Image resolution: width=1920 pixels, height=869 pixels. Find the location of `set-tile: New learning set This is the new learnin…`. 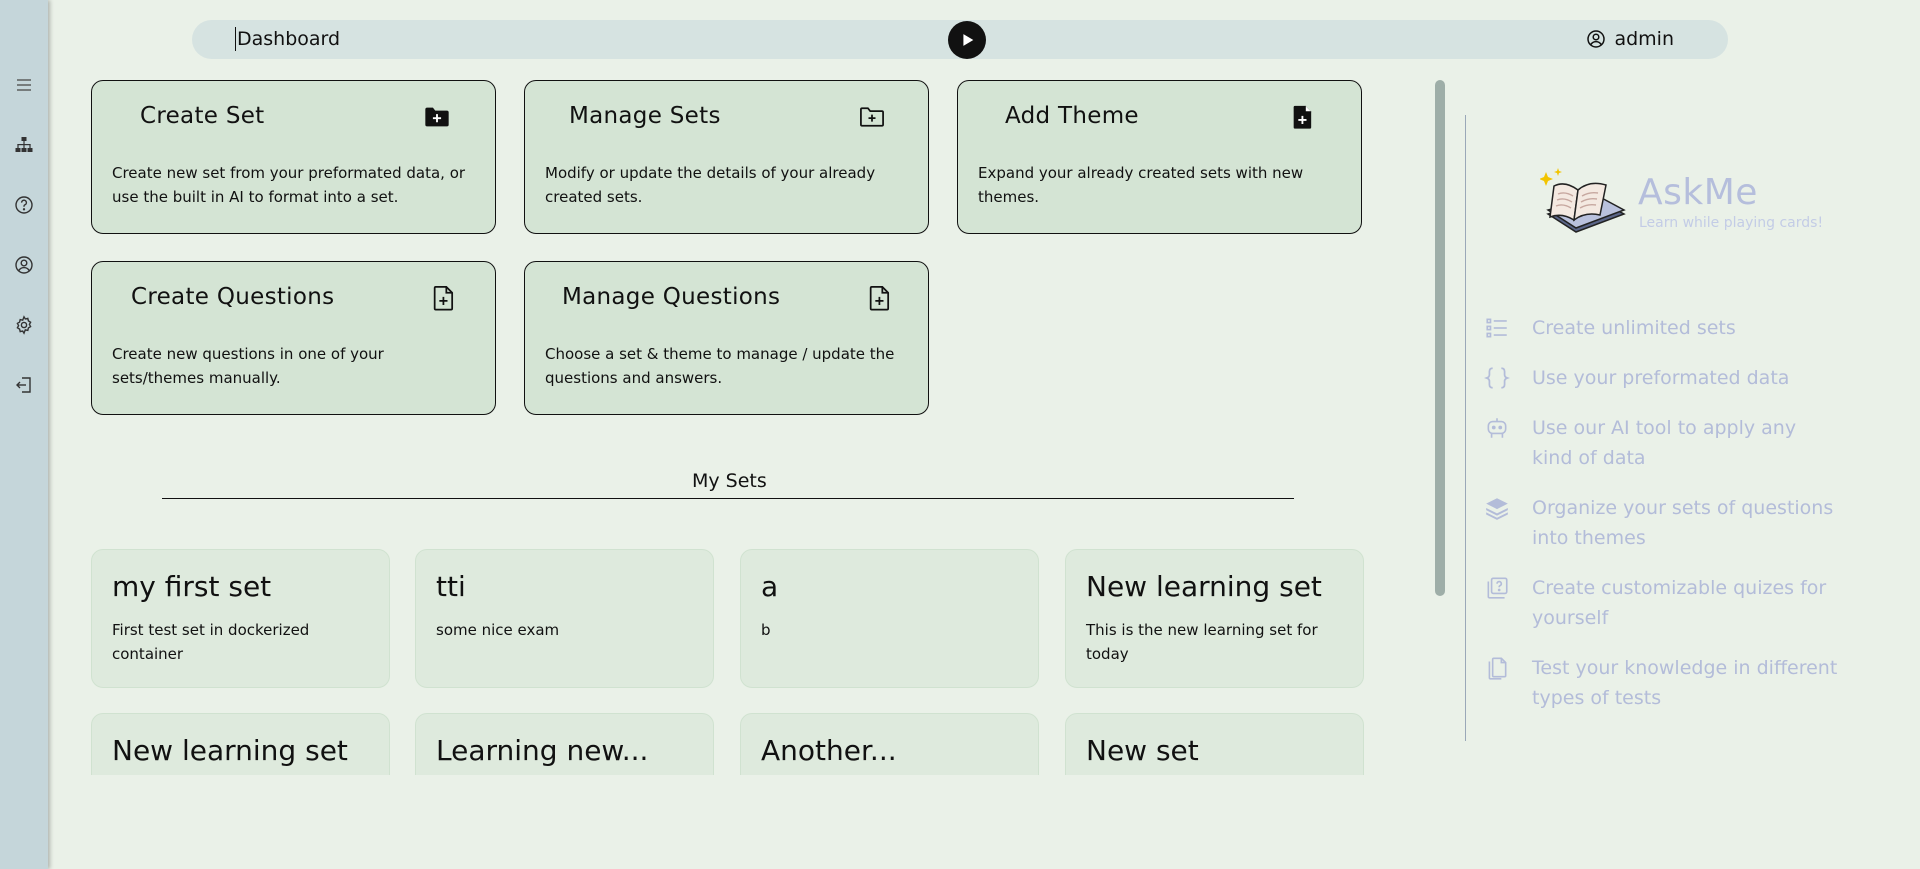

set-tile: New learning set This is the new learnin… is located at coordinates (1214, 618).